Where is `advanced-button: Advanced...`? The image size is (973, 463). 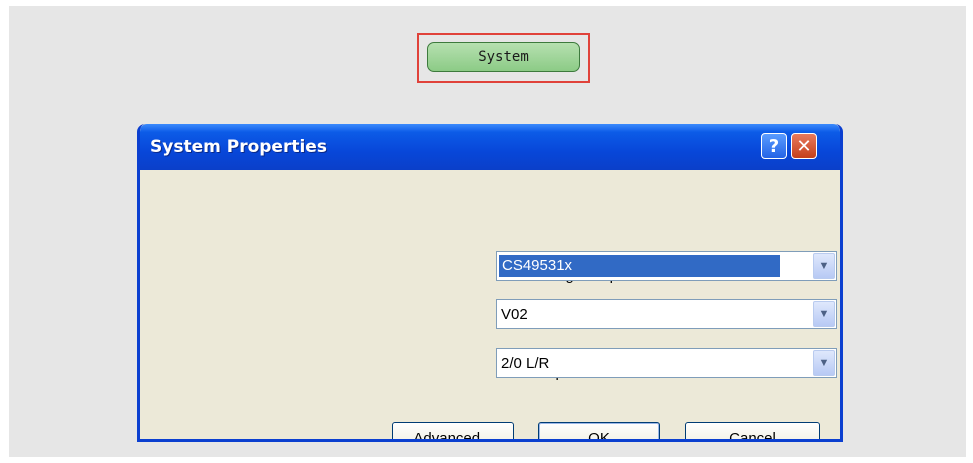 advanced-button: Advanced... is located at coordinates (453, 430).